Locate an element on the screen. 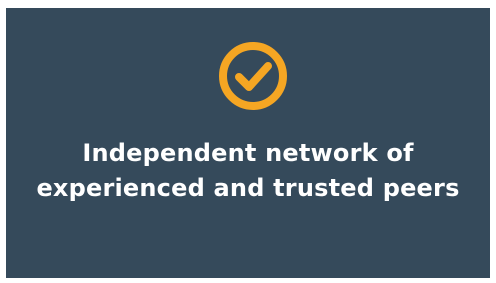 The image size is (496, 283). headline-line-2: experienced and trusted peers is located at coordinates (248, 188).